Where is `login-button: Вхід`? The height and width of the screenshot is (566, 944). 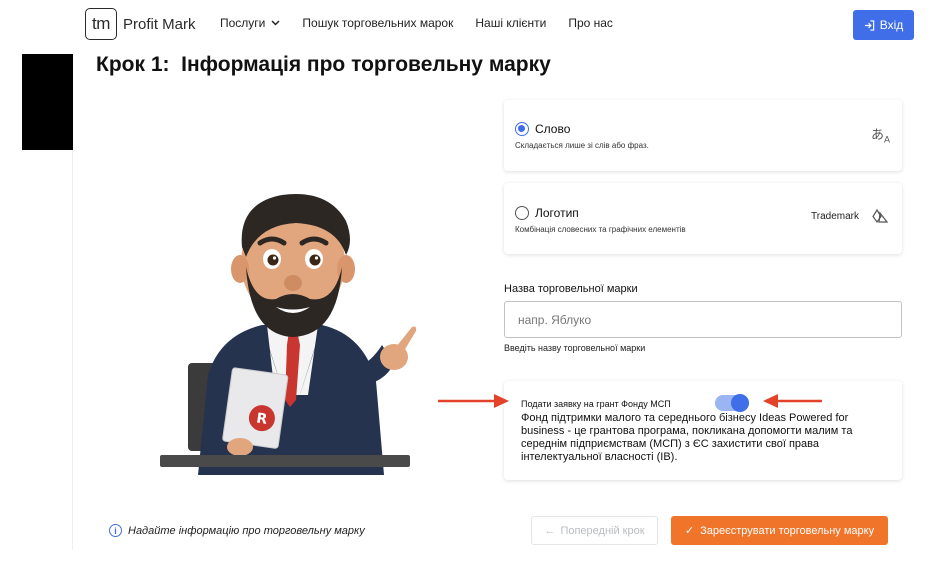 login-button: Вхід is located at coordinates (883, 25).